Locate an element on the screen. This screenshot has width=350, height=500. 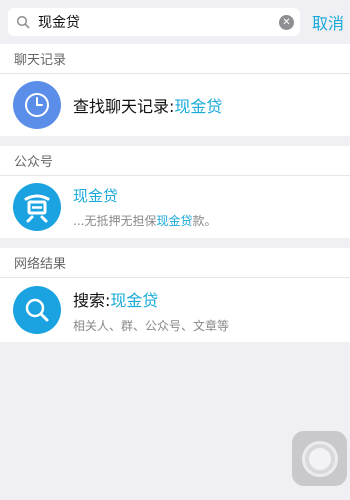
official-account-row: 现金贷 ...无抵押无担保现金贷款。 is located at coordinates (175, 207).